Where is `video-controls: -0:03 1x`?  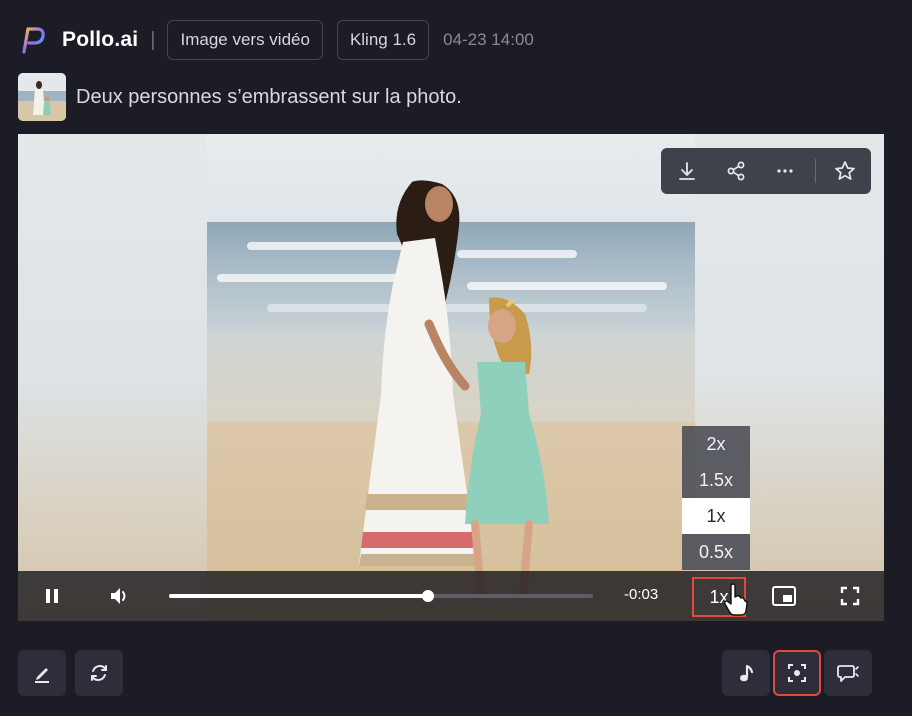
video-controls: -0:03 1x is located at coordinates (451, 596).